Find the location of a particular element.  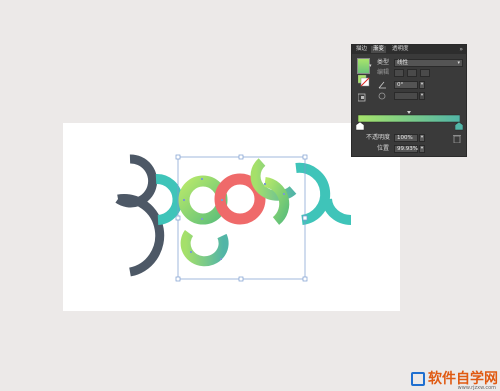

edit-stroke-button is located at coordinates (412, 73).